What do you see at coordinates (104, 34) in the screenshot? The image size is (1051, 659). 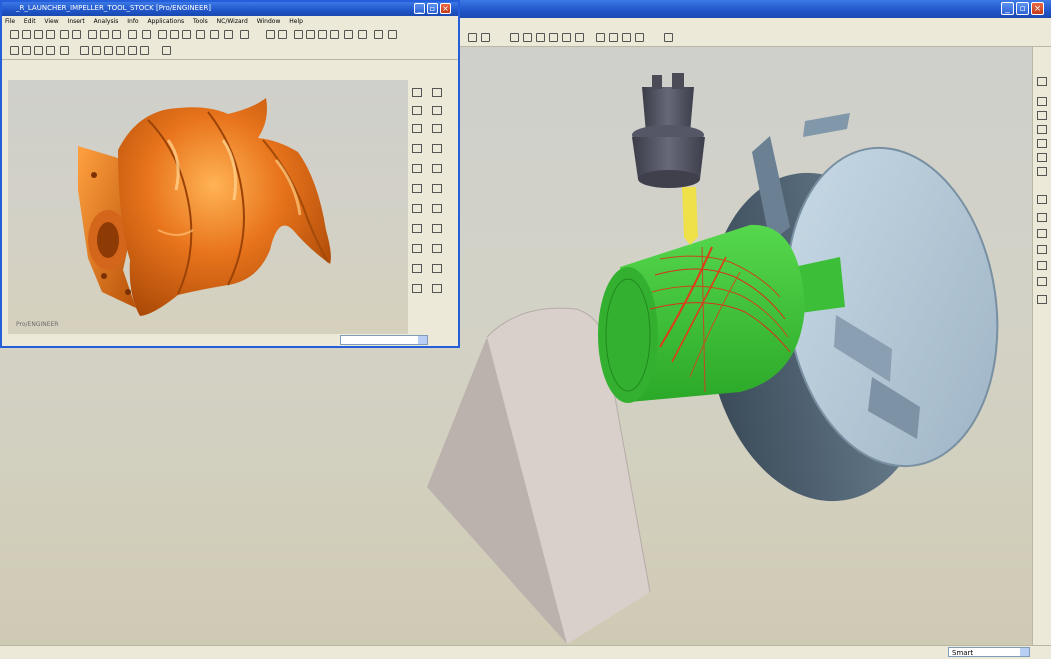 I see `copy-icon` at bounding box center [104, 34].